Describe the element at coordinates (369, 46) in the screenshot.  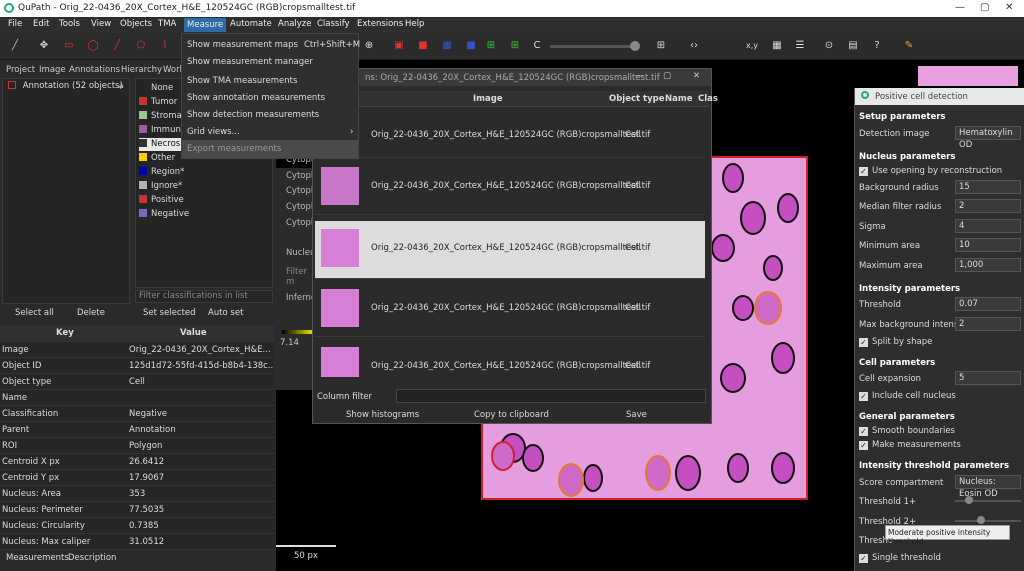
I see `zoom-icon: ⊕` at that location.